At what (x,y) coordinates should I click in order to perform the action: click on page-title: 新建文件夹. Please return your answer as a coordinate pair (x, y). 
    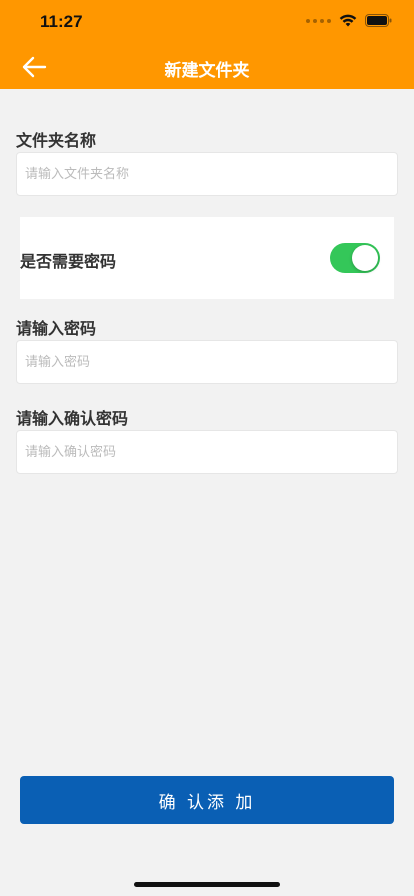
    Looking at the image, I should click on (207, 71).